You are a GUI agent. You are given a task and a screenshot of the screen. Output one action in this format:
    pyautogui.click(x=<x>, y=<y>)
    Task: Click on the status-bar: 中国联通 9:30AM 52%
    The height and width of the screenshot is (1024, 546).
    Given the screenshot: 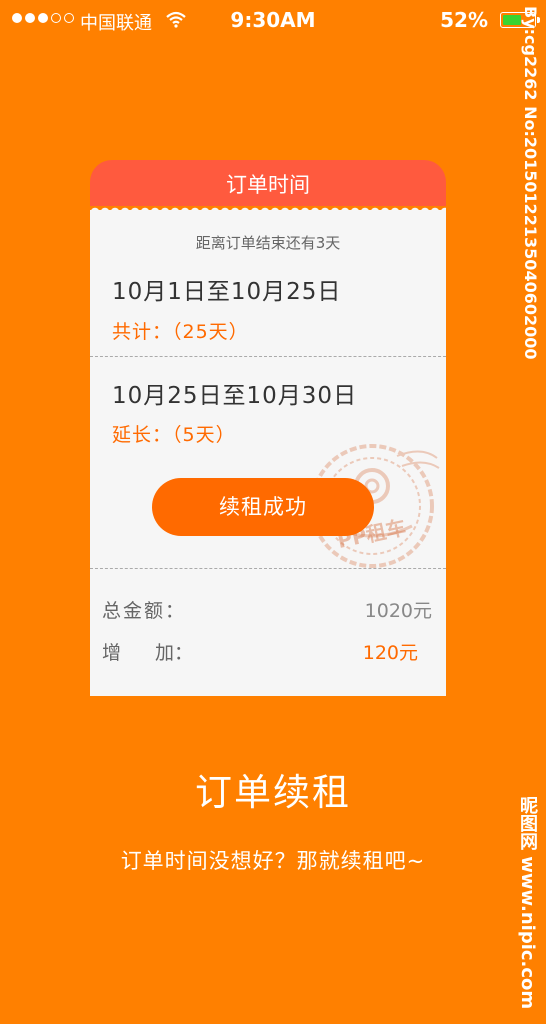 What is the action you would take?
    pyautogui.click(x=273, y=20)
    